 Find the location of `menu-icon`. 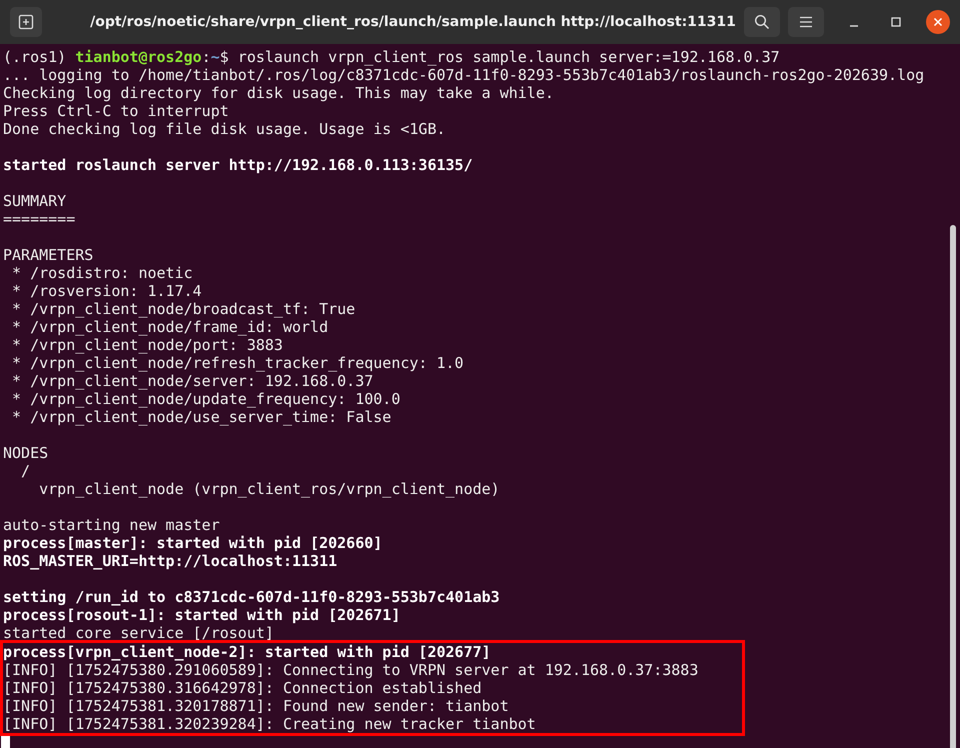

menu-icon is located at coordinates (806, 22).